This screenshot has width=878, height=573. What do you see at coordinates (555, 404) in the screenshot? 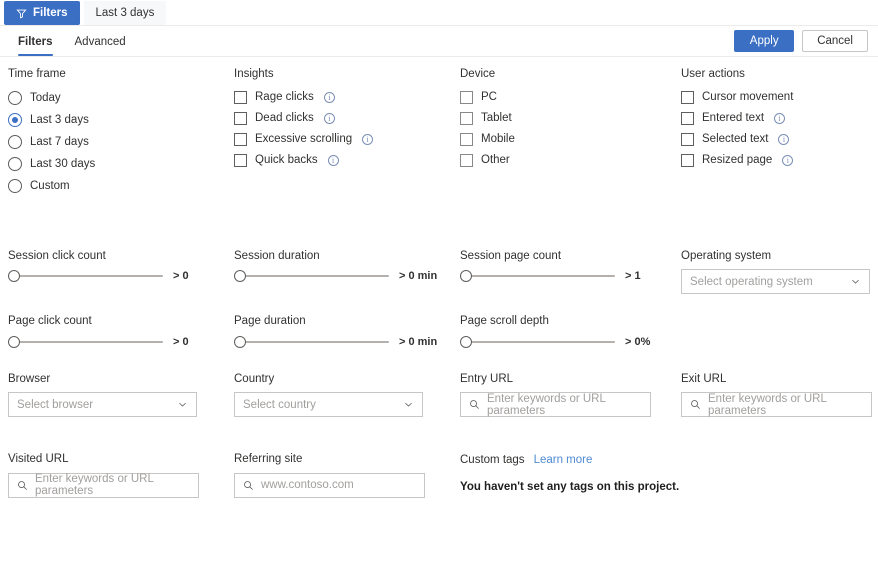
I see `entry-url-input: Enter keywords or URL parameters` at bounding box center [555, 404].